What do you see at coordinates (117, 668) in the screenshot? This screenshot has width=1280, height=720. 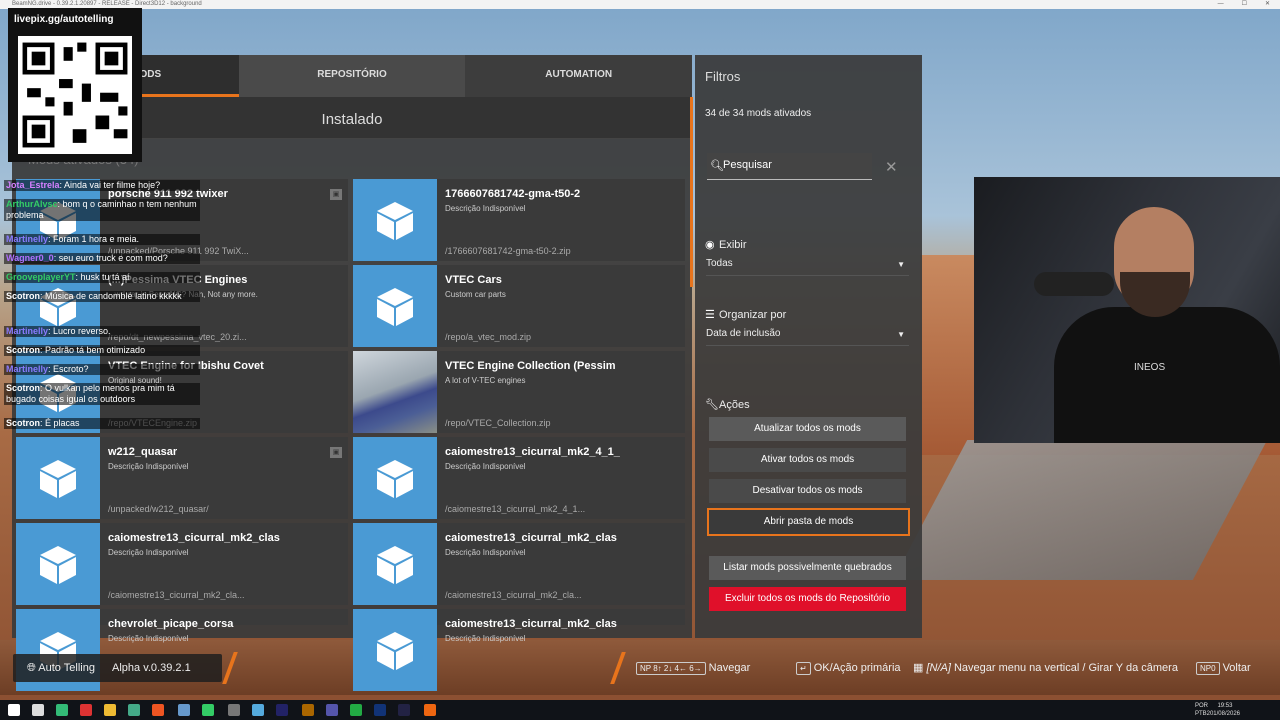 I see `profile-pill: 🌐︎ Auto Telling Alpha v.0.39.2.1` at bounding box center [117, 668].